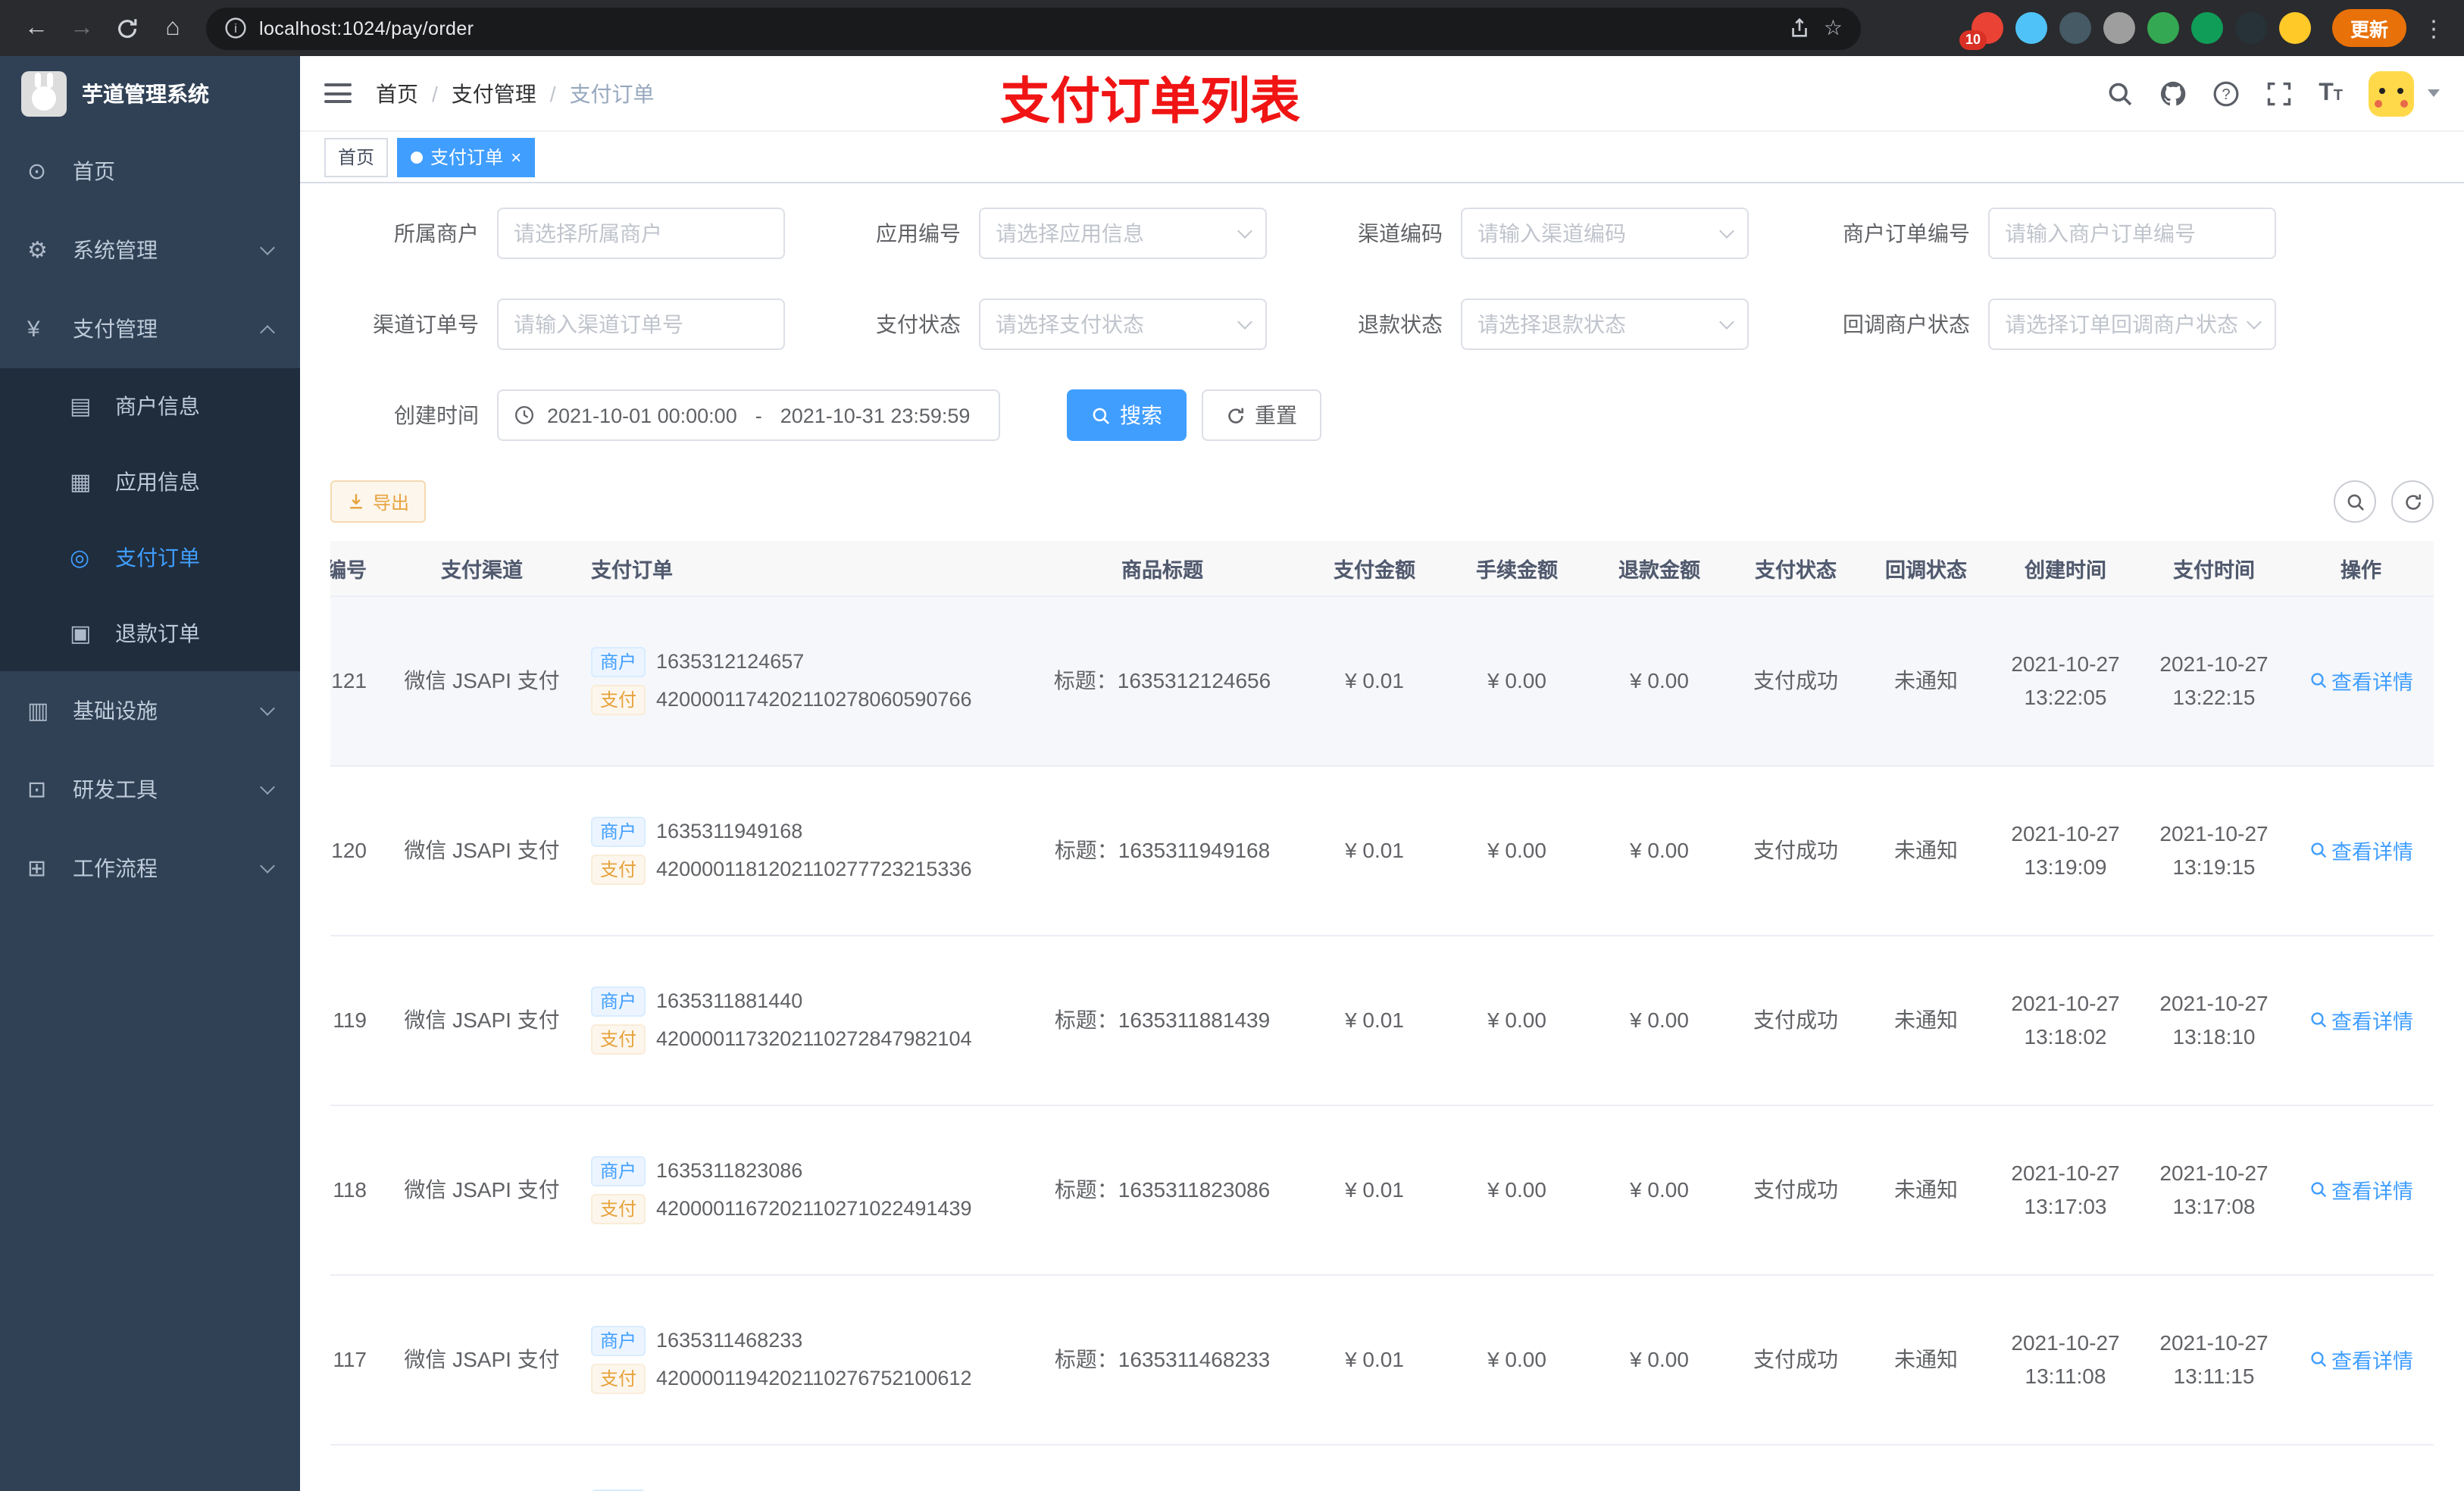 This screenshot has width=2464, height=1491. I want to click on breadcrumb-item: 支付管理, so click(494, 93).